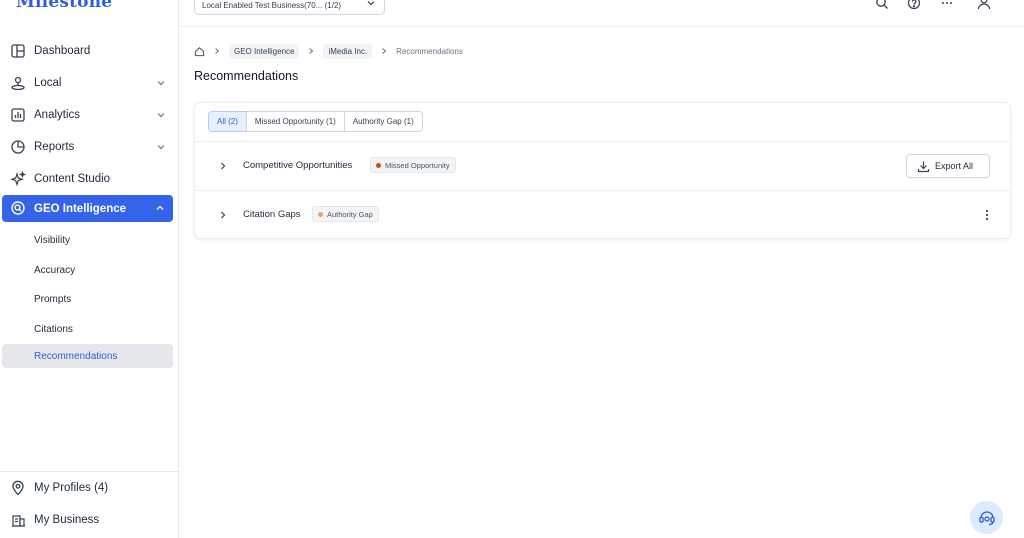 This screenshot has width=1024, height=538. What do you see at coordinates (89, 147) in the screenshot?
I see `sidebar-item-reports: Reports` at bounding box center [89, 147].